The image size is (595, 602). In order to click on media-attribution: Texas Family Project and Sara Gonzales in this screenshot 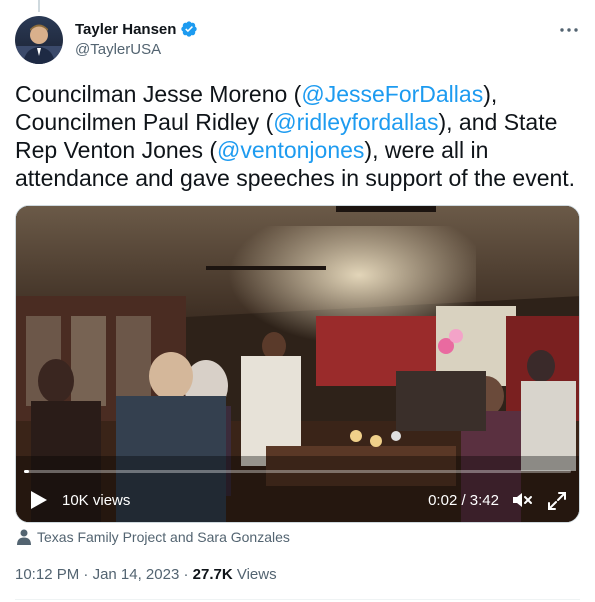, I will do `click(153, 537)`.